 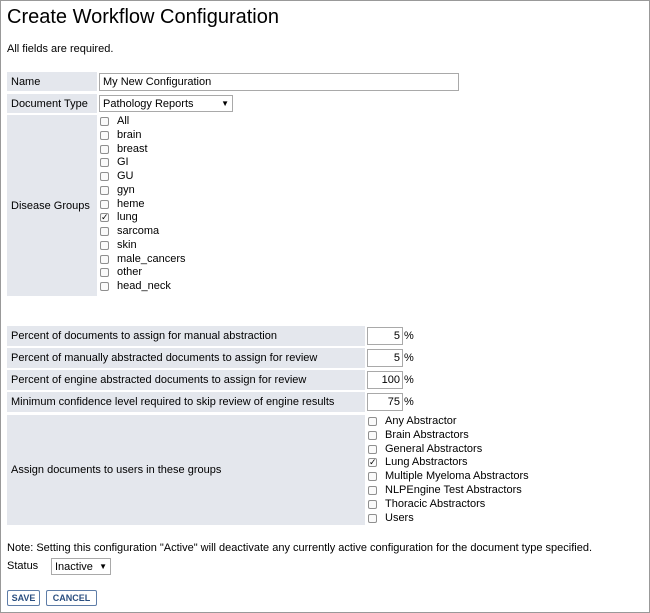 What do you see at coordinates (52, 205) in the screenshot?
I see `disease-groups-label: Disease Groups` at bounding box center [52, 205].